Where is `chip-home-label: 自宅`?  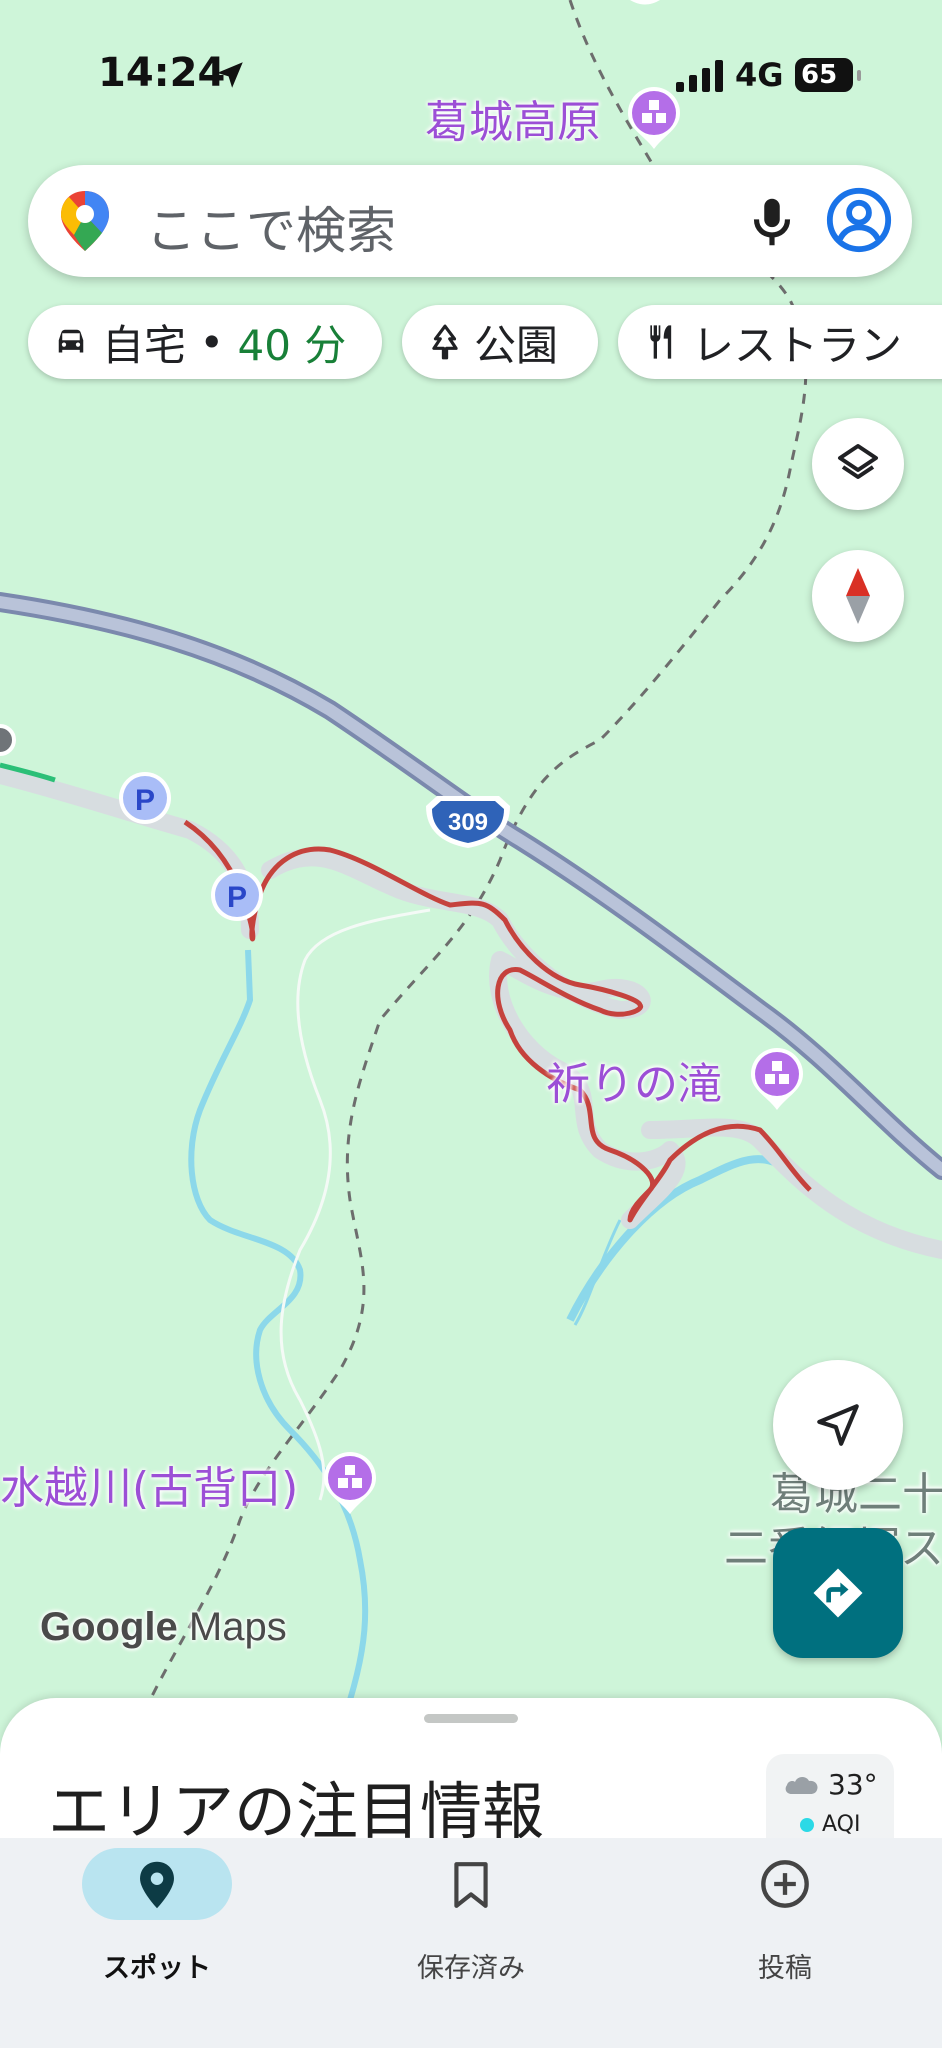 chip-home-label: 自宅 is located at coordinates (144, 345).